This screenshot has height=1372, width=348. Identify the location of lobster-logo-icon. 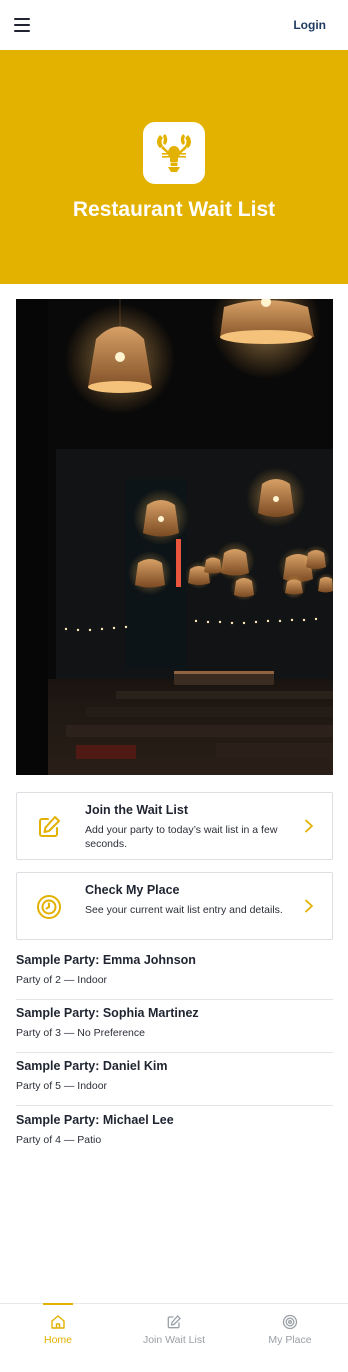
(174, 153).